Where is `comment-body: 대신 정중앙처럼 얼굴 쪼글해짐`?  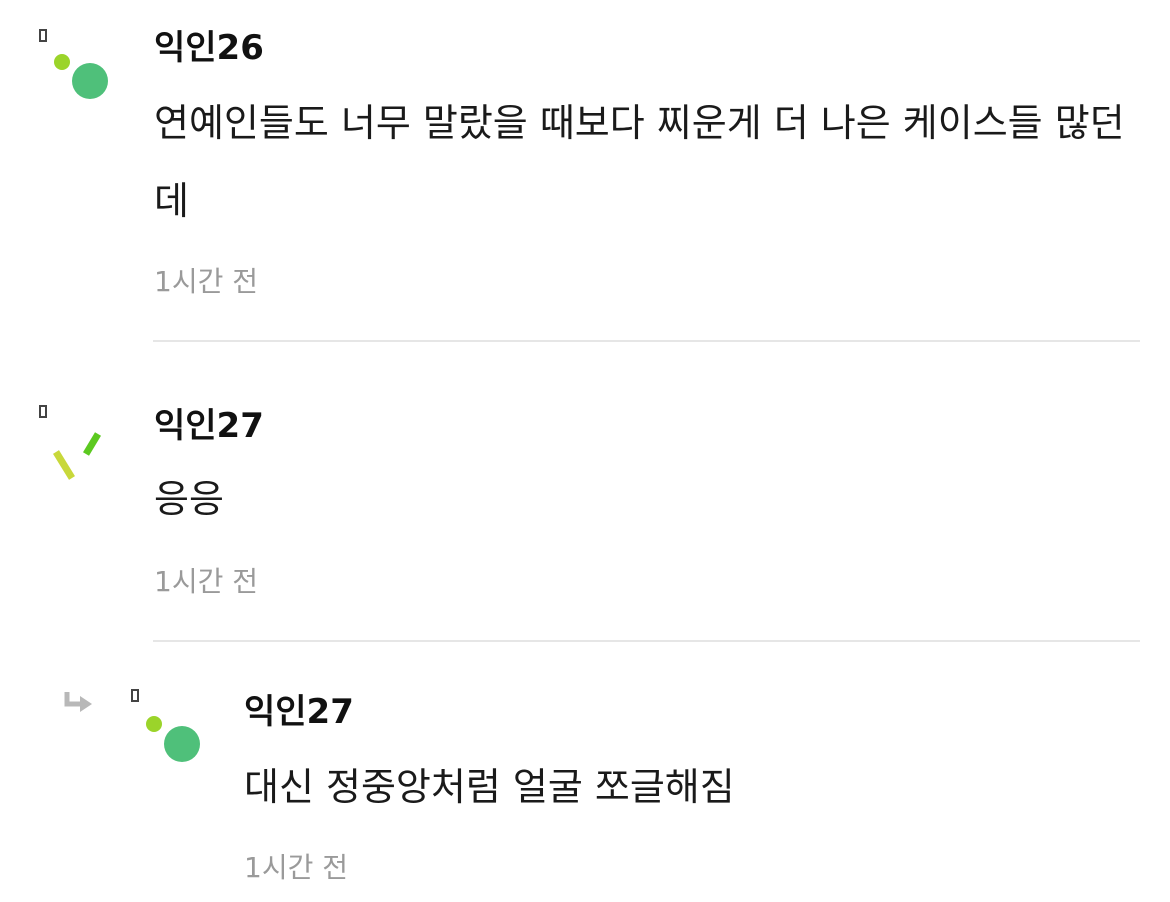
comment-body: 대신 정중앙처럼 얼굴 쪼글해짐 is located at coordinates (489, 787).